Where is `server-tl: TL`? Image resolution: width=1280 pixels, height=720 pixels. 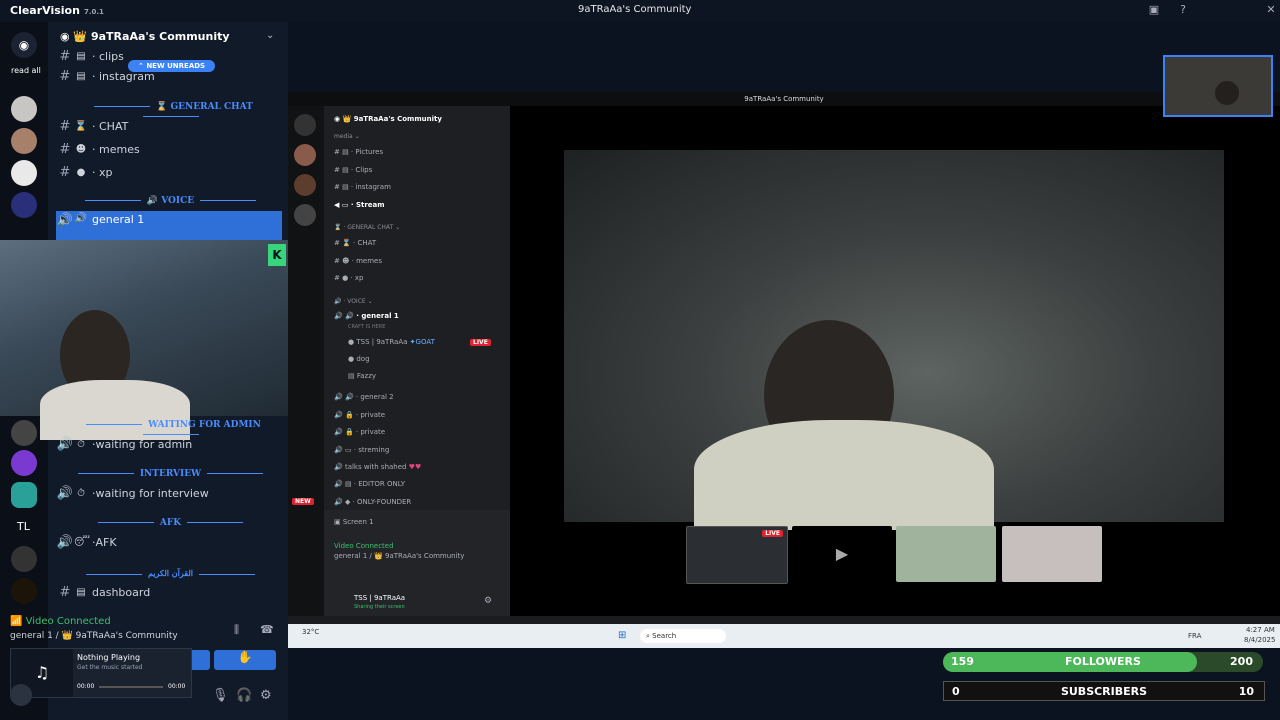 server-tl: TL is located at coordinates (23, 526).